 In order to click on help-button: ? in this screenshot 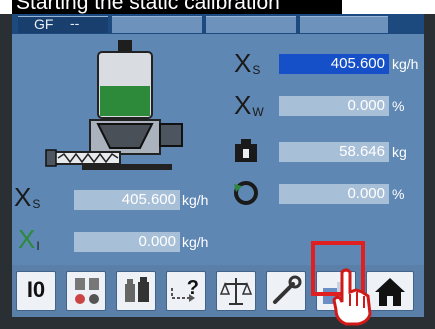, I will do `click(186, 291)`.